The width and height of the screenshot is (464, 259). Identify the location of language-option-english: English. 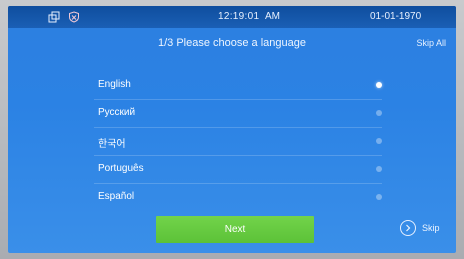
(238, 86).